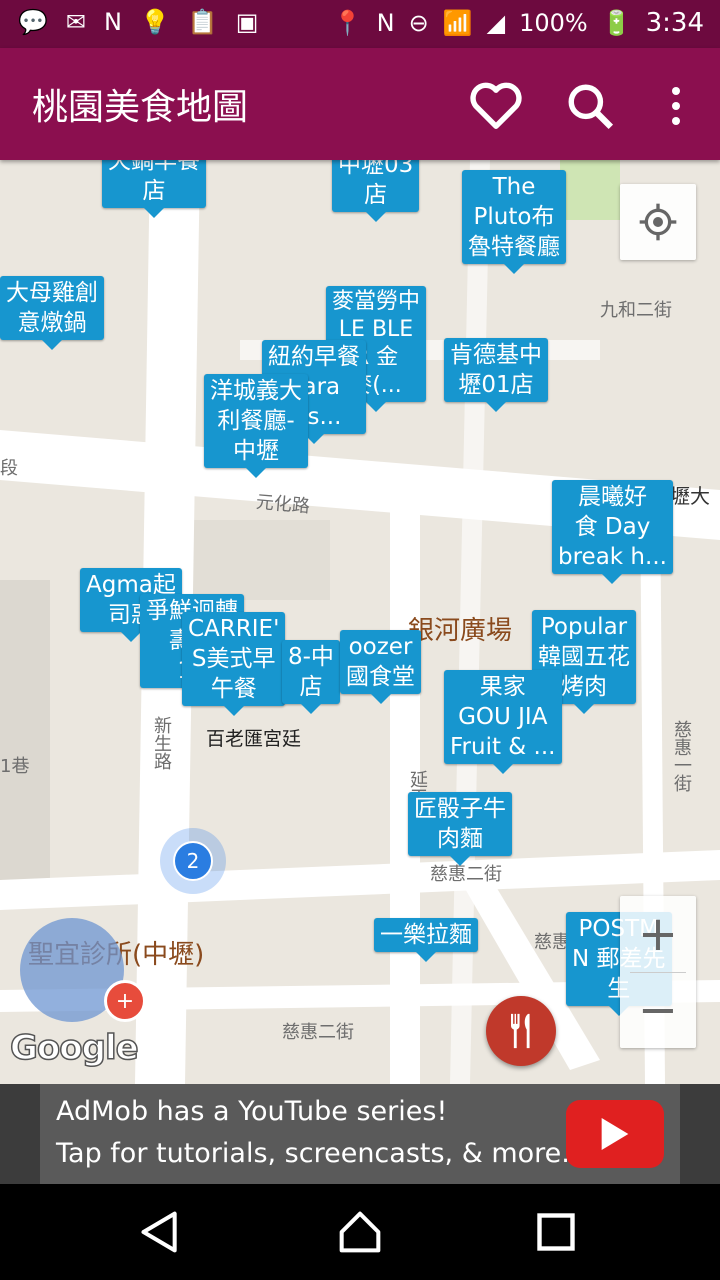  Describe the element at coordinates (15, 766) in the screenshot. I see `street-label: 1巷` at that location.